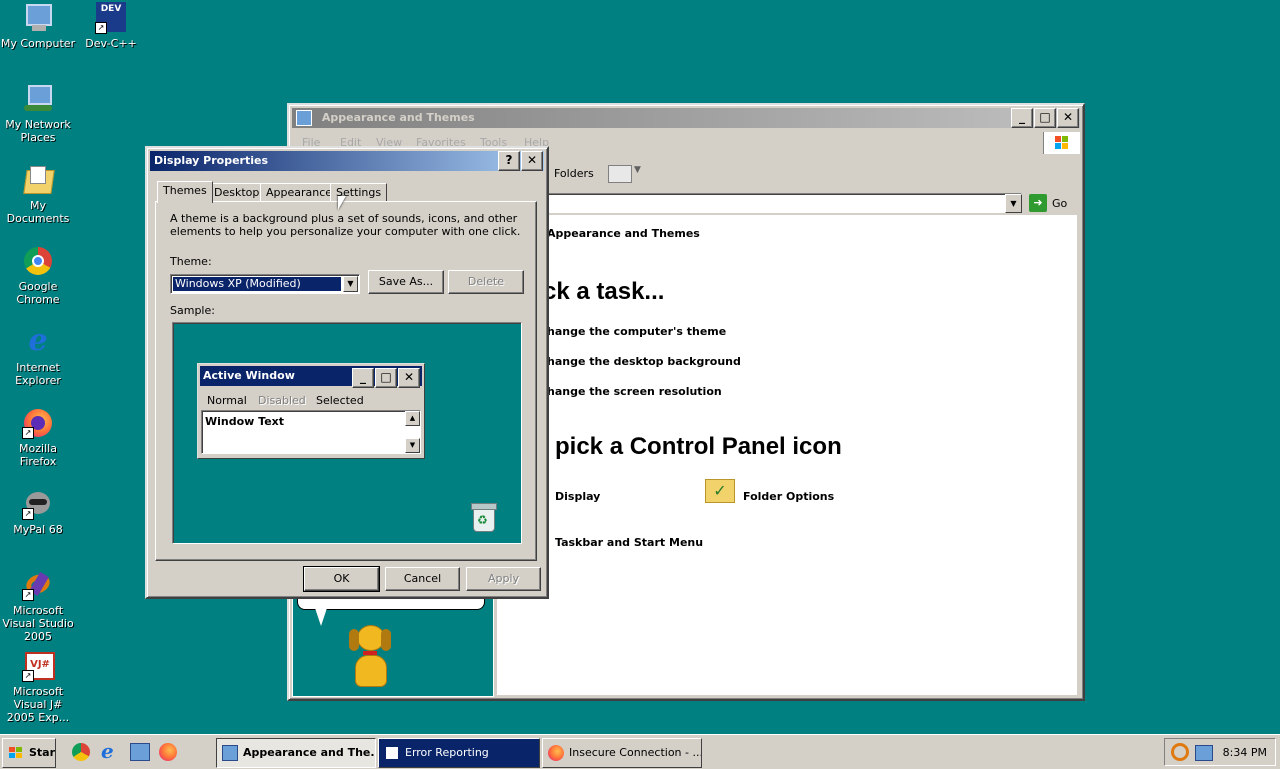 This screenshot has width=1280, height=769. I want to click on go-button: ➜ Go, so click(1051, 203).